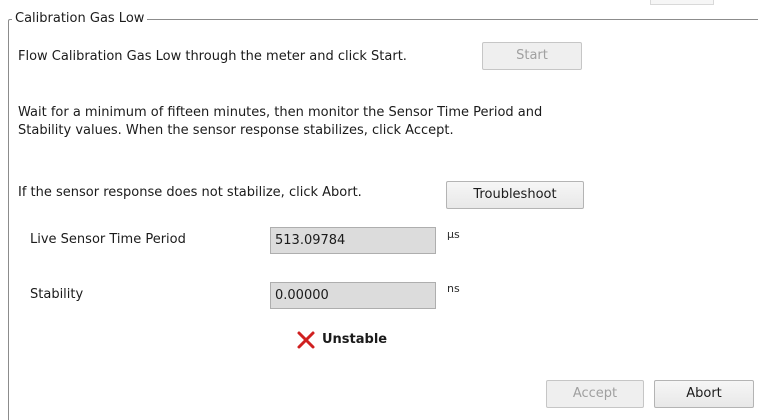 This screenshot has width=758, height=420. I want to click on header-tab-stub, so click(682, 2).